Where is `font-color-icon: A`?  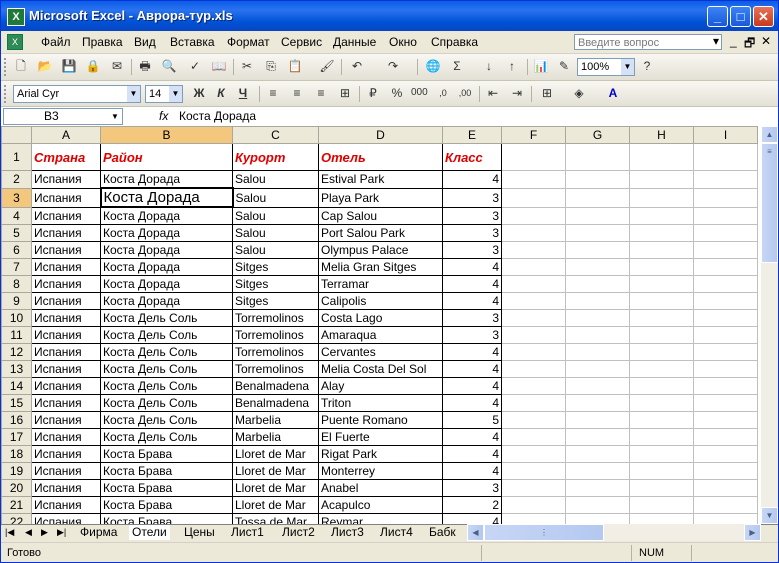
font-color-icon: A is located at coordinates (613, 93).